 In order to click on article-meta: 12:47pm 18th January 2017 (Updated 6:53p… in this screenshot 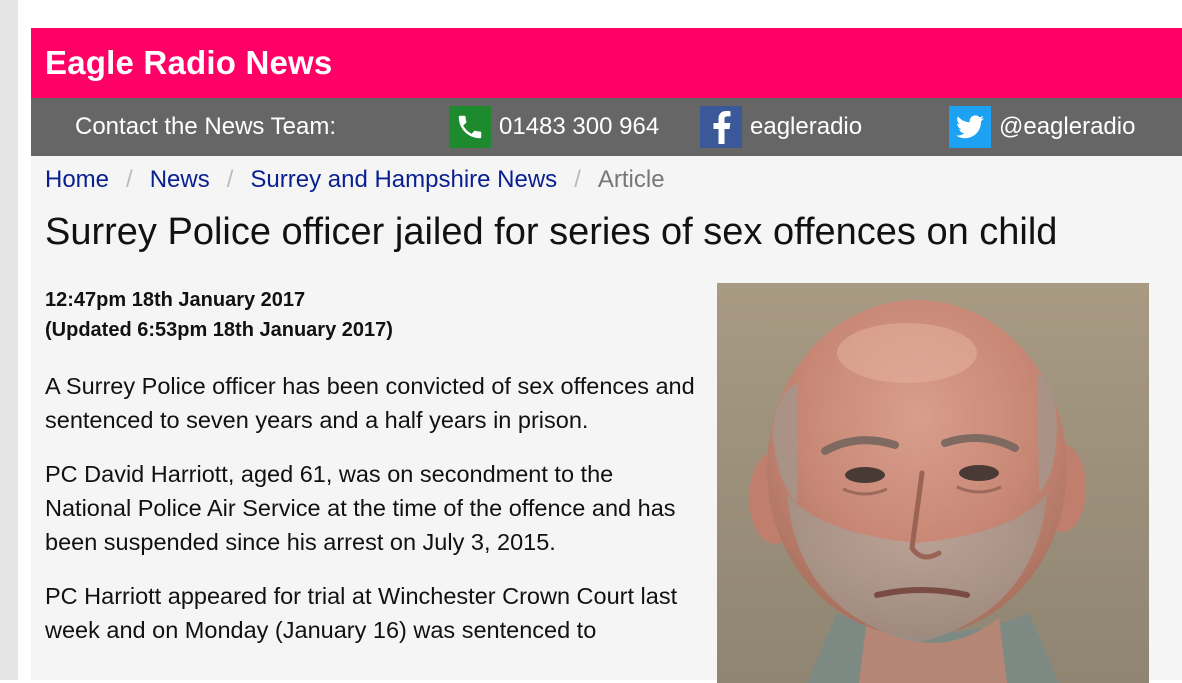, I will do `click(219, 315)`.